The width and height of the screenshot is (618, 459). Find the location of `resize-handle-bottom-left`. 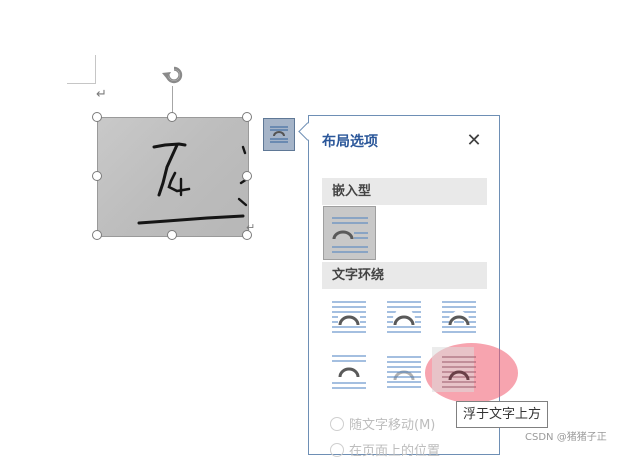

resize-handle-bottom-left is located at coordinates (97, 235).